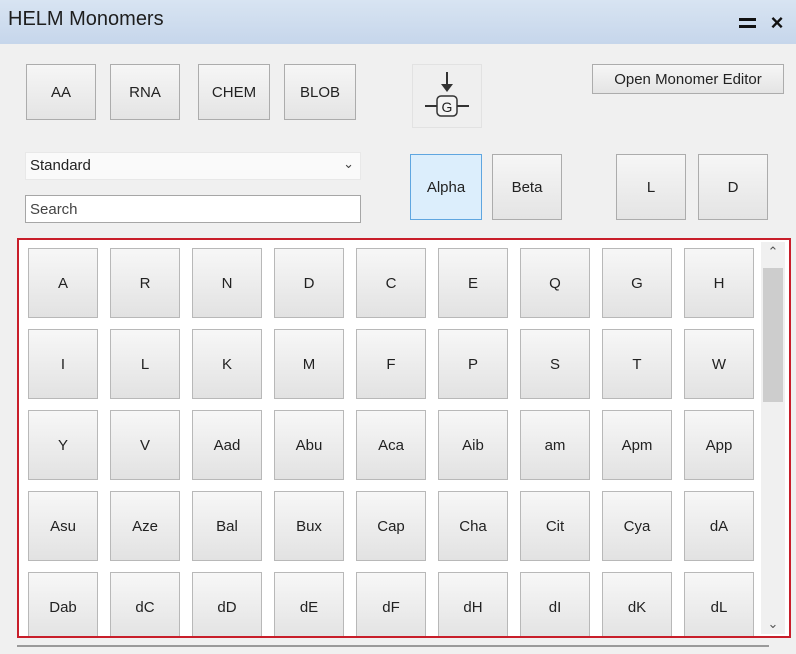 Image resolution: width=796 pixels, height=654 pixels. What do you see at coordinates (688, 79) in the screenshot?
I see `open-monomer-editor-button: Open Monomer Editor` at bounding box center [688, 79].